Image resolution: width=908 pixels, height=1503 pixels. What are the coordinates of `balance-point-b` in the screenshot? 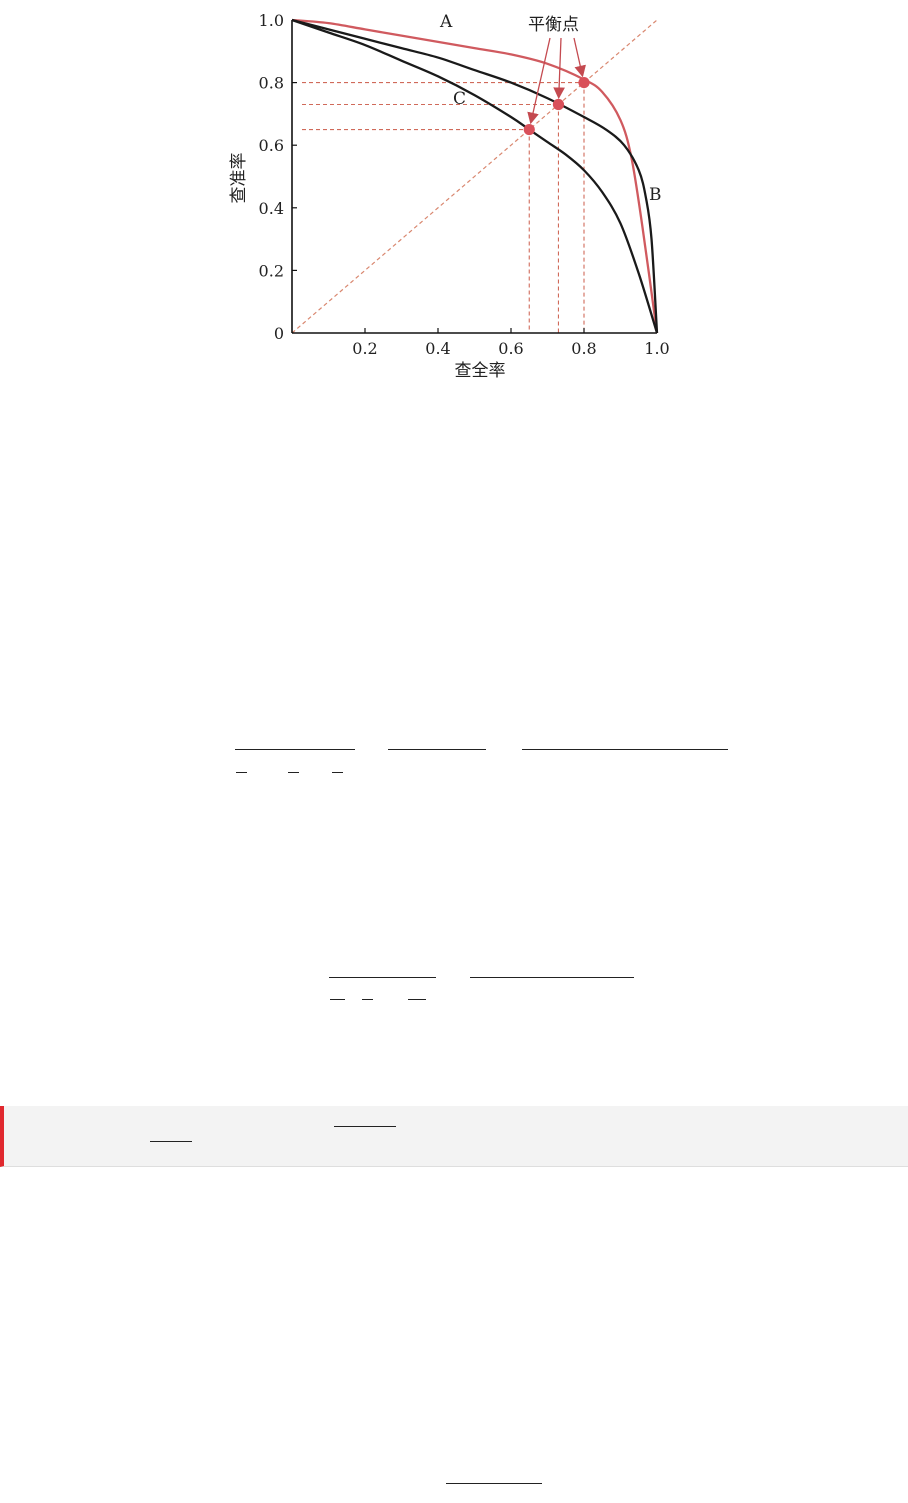 It's located at (558, 104).